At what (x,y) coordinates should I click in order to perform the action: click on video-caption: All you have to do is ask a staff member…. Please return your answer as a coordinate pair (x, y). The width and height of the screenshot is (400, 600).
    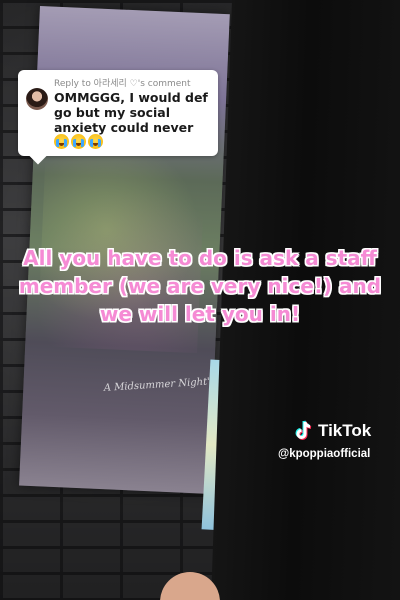
    Looking at the image, I should click on (200, 286).